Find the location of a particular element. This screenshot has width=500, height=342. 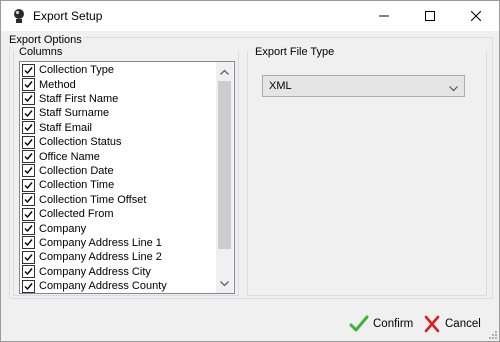

column-item-label: Collection Status is located at coordinates (80, 142).